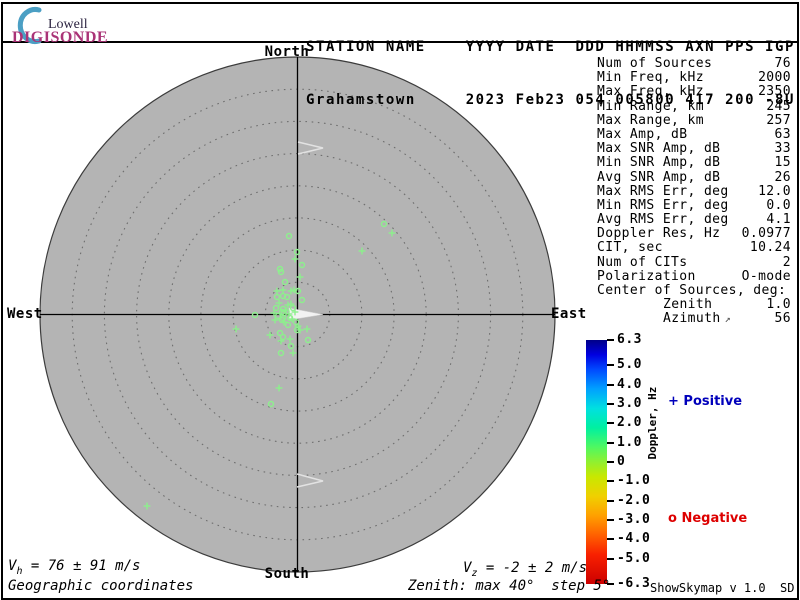 The height and width of the screenshot is (600, 800). I want to click on stat-row: Num of Sources 76, so click(694, 63).